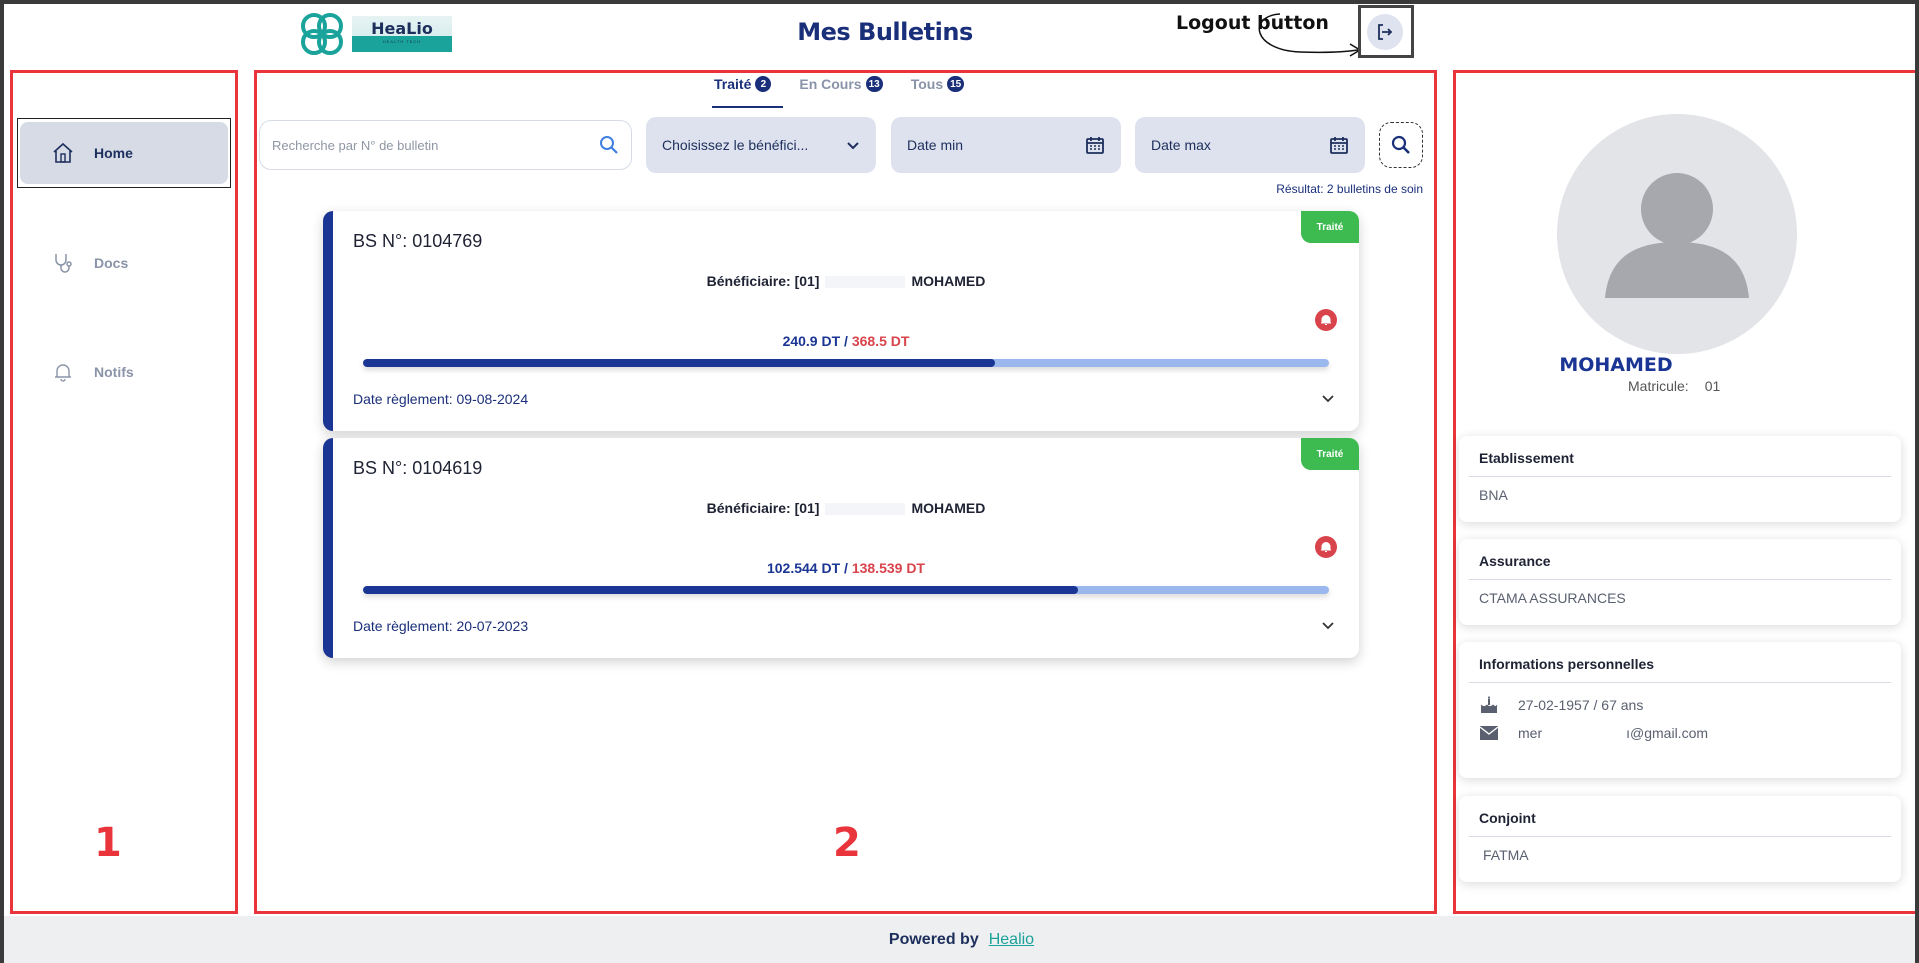  What do you see at coordinates (846, 341) in the screenshot?
I see `amounts: 240.9 DT / 368.5 DT` at bounding box center [846, 341].